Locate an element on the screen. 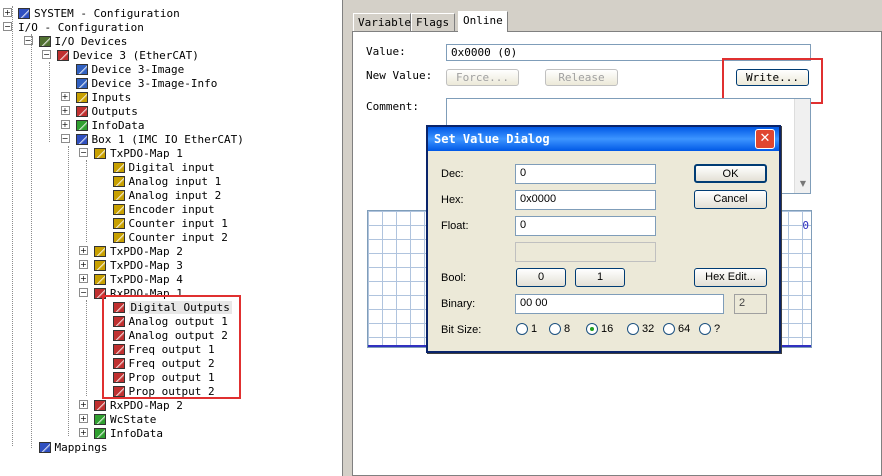 Image resolution: width=882 pixels, height=476 pixels. dialog-titlebar: Set Value Dialog is located at coordinates (603, 139).